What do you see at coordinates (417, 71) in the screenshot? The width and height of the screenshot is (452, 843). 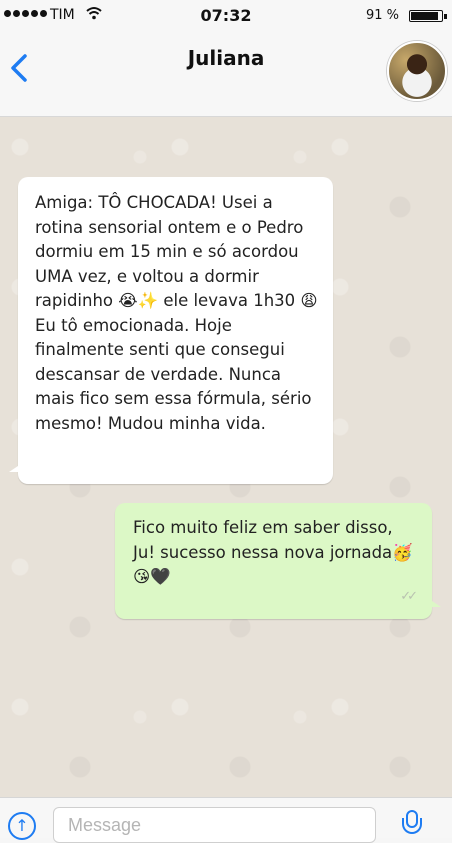 I see `contact-avatar` at bounding box center [417, 71].